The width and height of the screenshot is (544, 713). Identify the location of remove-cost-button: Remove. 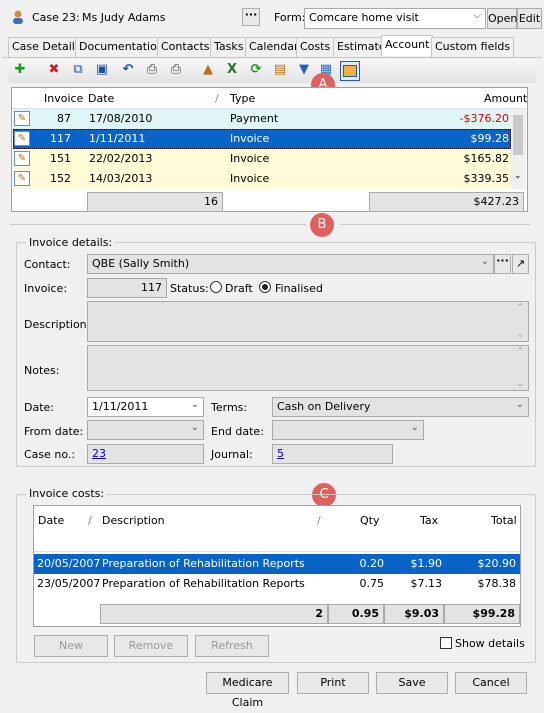
(151, 646).